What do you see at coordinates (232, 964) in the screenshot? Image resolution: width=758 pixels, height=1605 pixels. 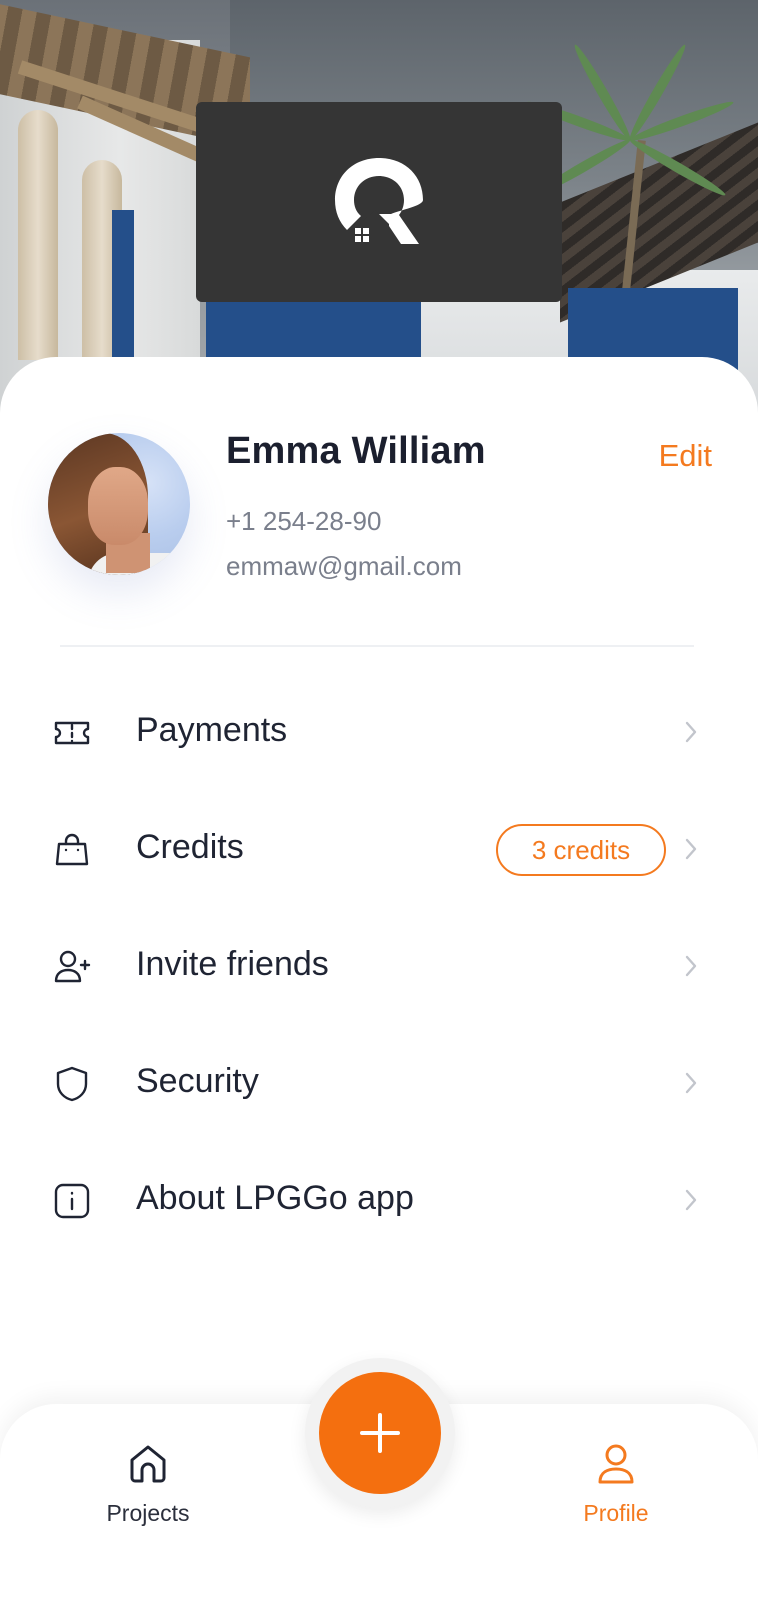 I see `menu-item-label: Invite friends` at bounding box center [232, 964].